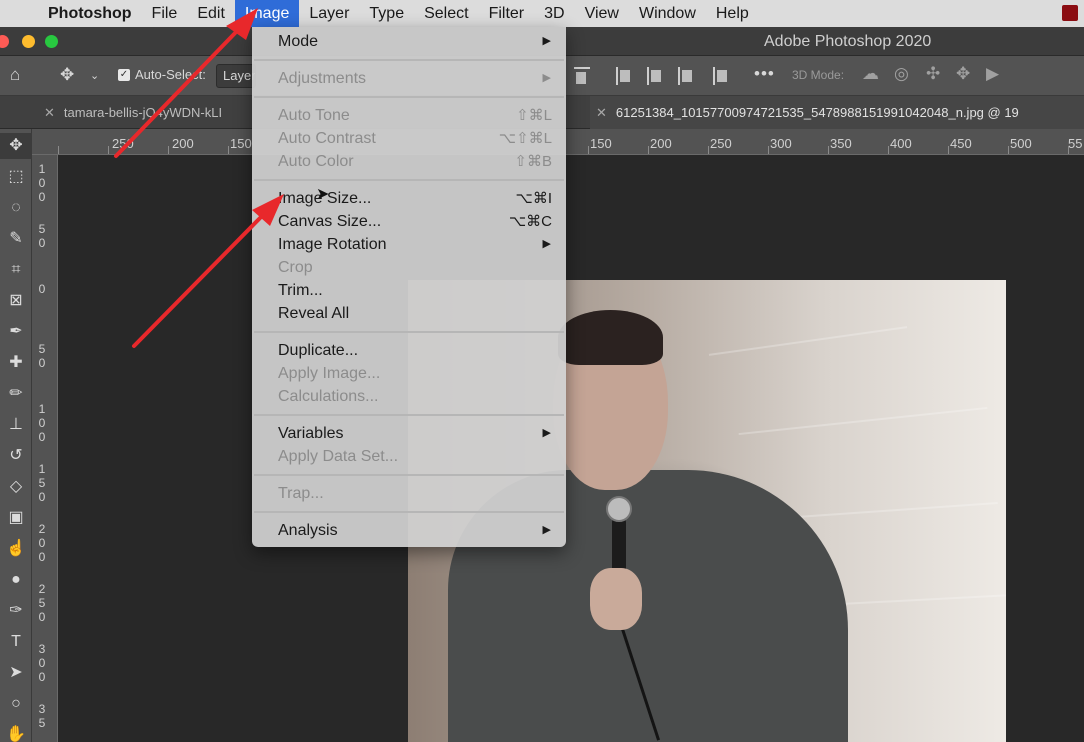 Image resolution: width=1084 pixels, height=742 pixels. What do you see at coordinates (1021, 143) in the screenshot?
I see `ruler-tick-label: 500` at bounding box center [1021, 143].